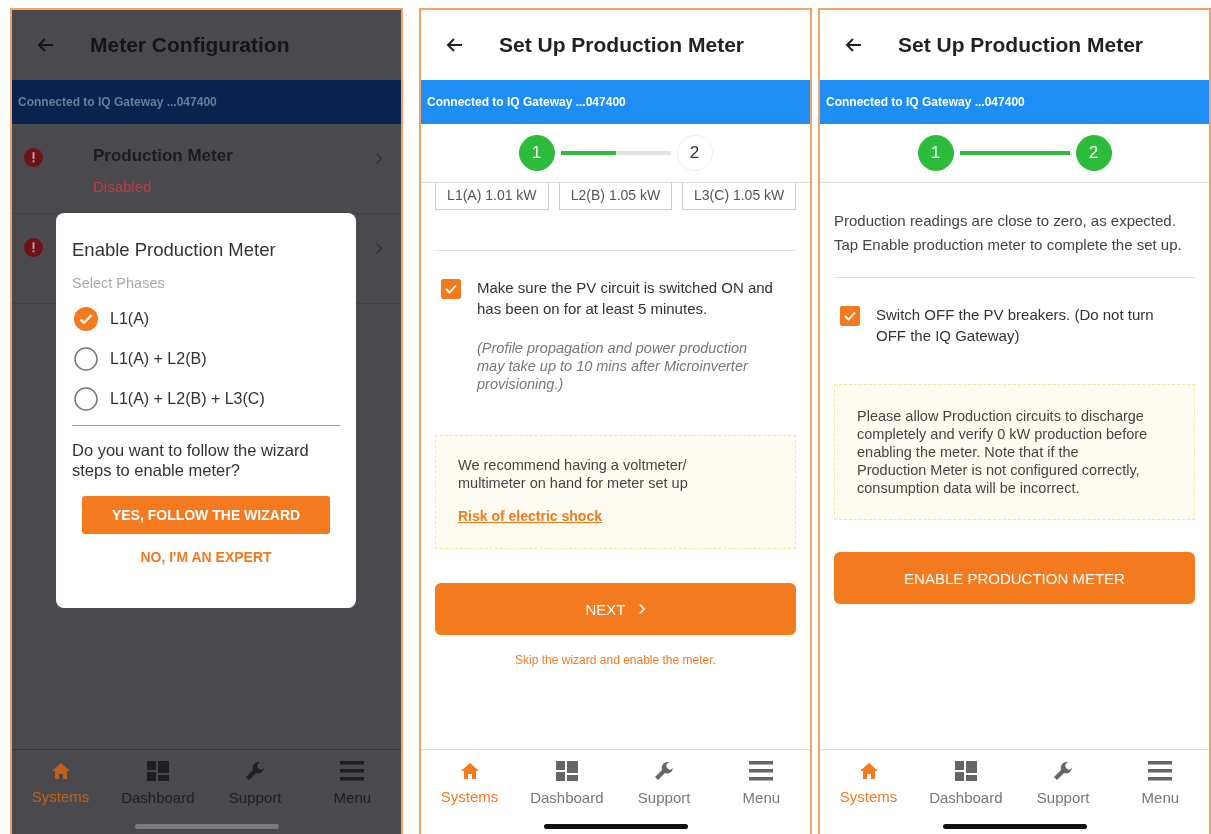  Describe the element at coordinates (1014, 578) in the screenshot. I see `primary-button: ENABLE PRODUCTION METER` at that location.